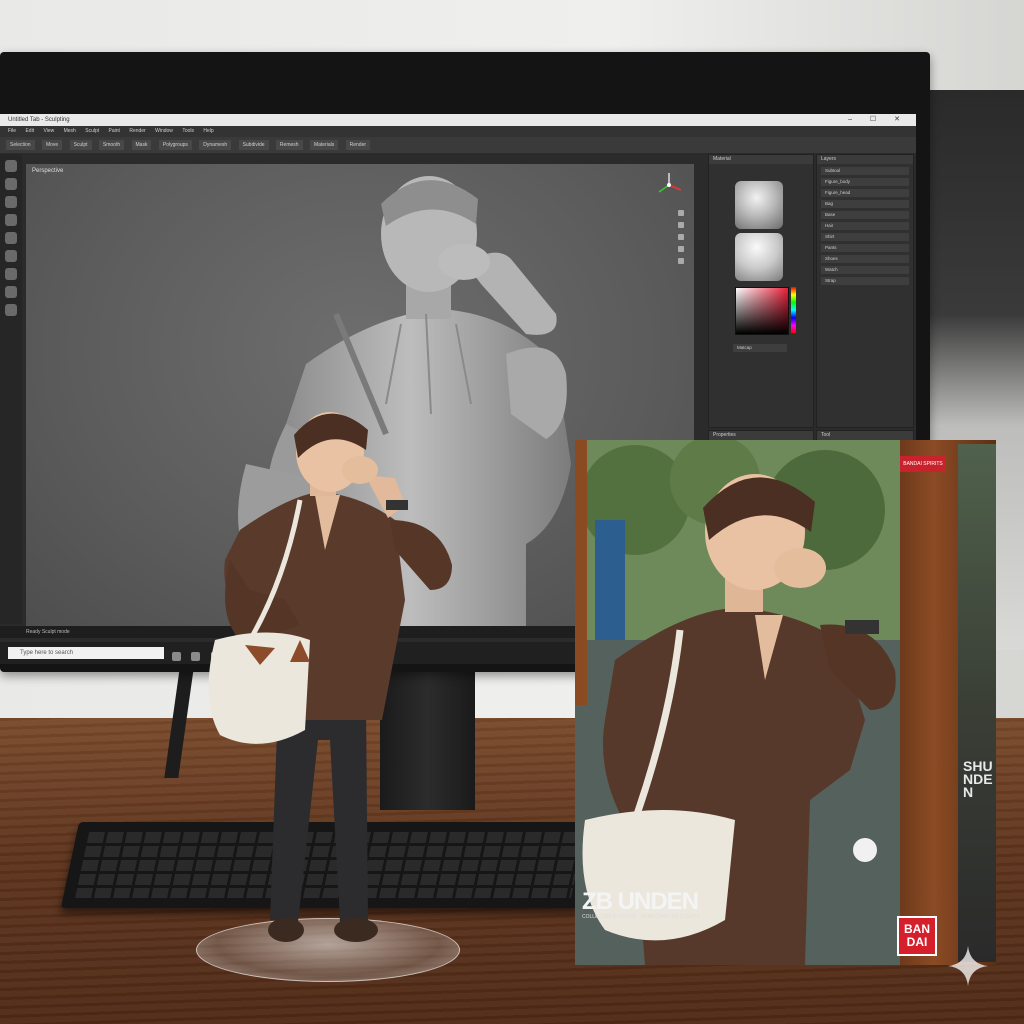 Image resolution: width=1024 pixels, height=1024 pixels. I want to click on menu-window: Window, so click(164, 131).